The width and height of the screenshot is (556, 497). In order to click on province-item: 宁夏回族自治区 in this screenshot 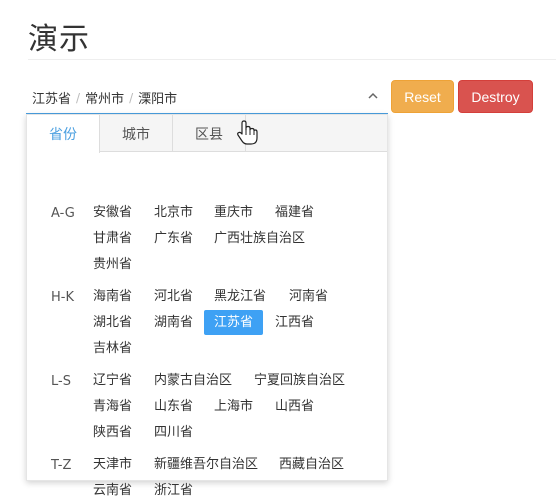, I will do `click(299, 380)`.